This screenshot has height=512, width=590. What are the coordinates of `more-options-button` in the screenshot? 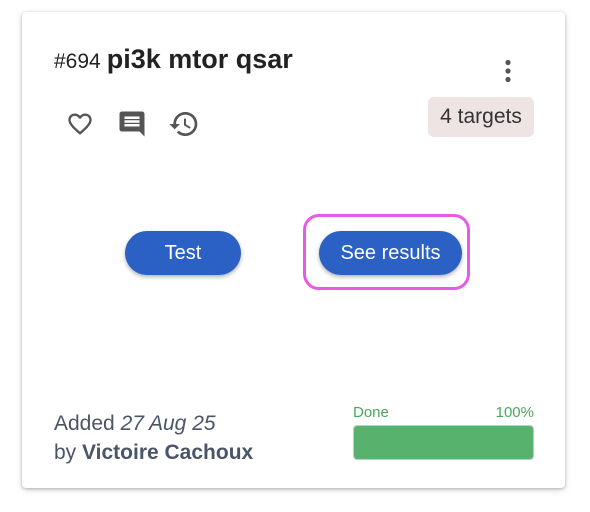 It's located at (508, 71).